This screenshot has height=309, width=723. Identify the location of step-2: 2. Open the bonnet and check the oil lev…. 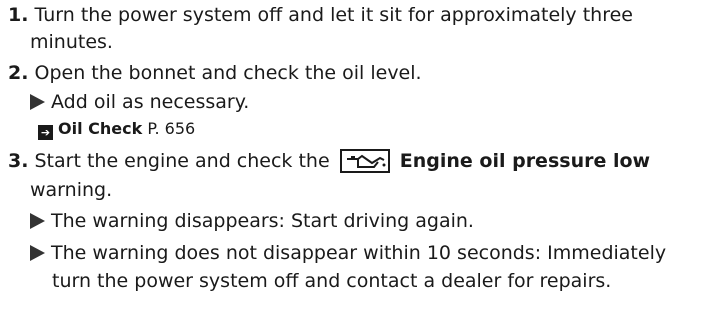
(358, 73).